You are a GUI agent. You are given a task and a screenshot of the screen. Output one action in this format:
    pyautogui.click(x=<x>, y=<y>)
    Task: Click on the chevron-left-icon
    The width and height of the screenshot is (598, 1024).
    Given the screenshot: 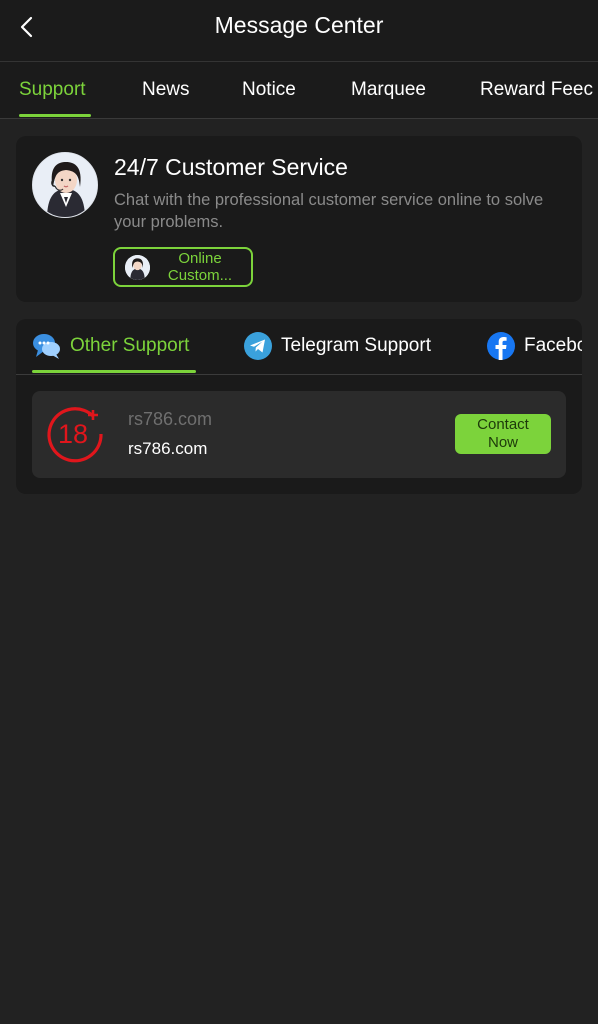 What is the action you would take?
    pyautogui.click(x=26, y=27)
    